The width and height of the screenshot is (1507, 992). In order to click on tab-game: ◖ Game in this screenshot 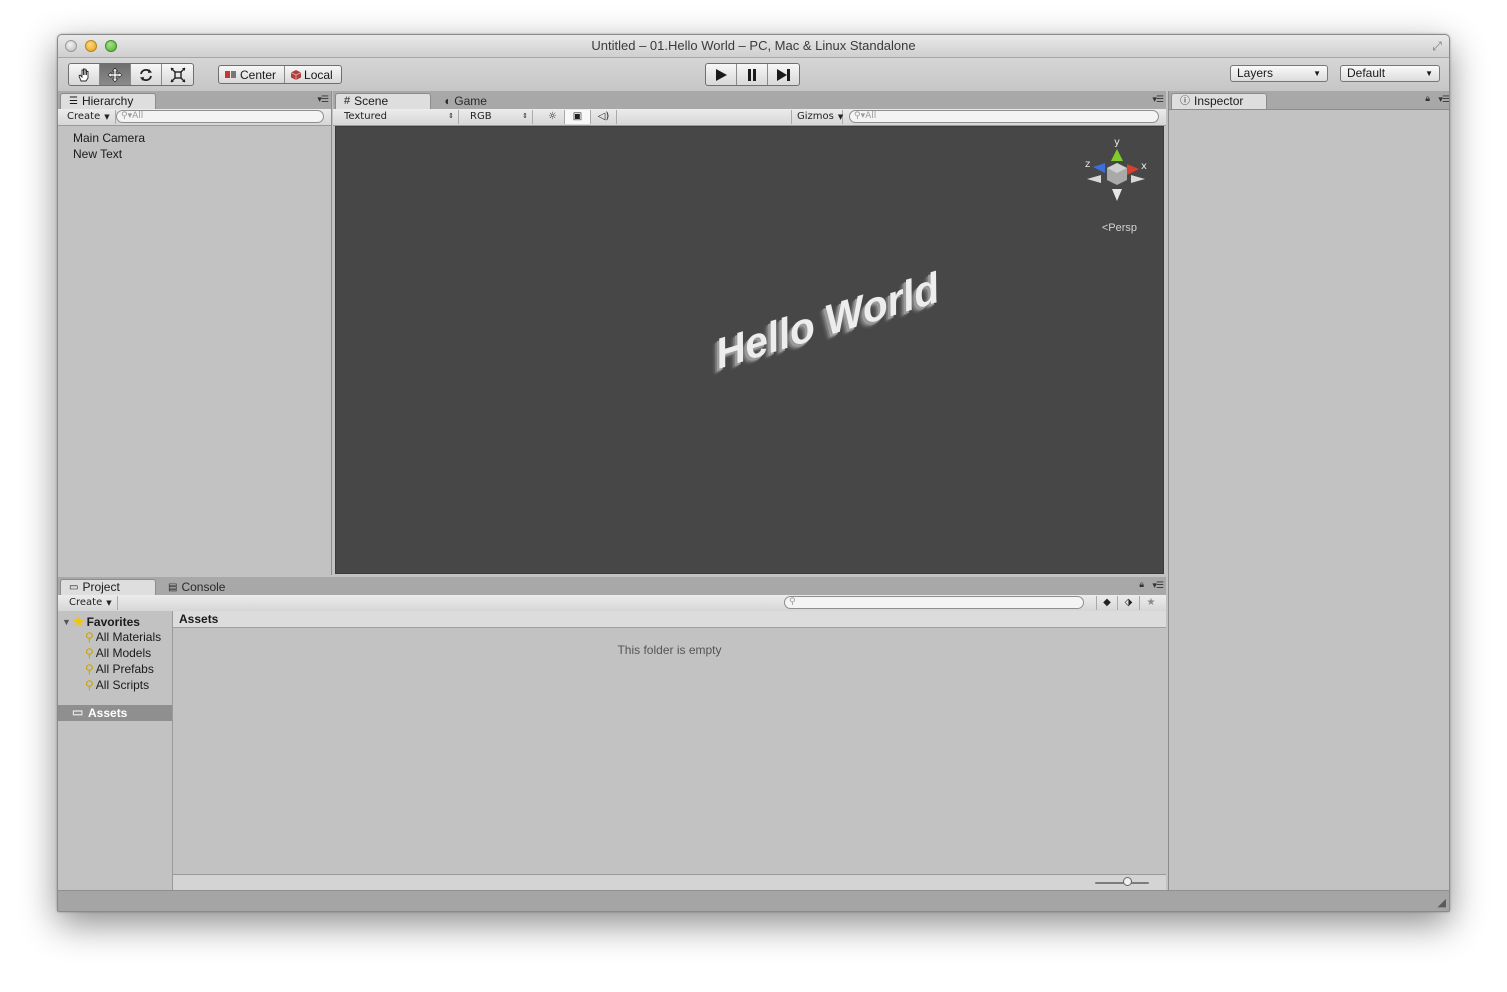, I will do `click(465, 101)`.